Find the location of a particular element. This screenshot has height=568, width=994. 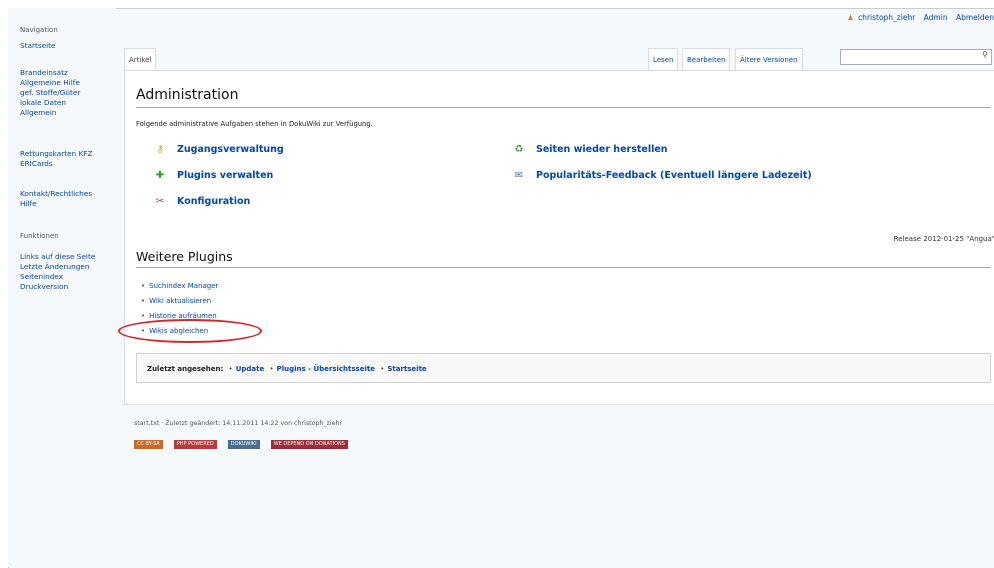

plugins-divider is located at coordinates (563, 267).